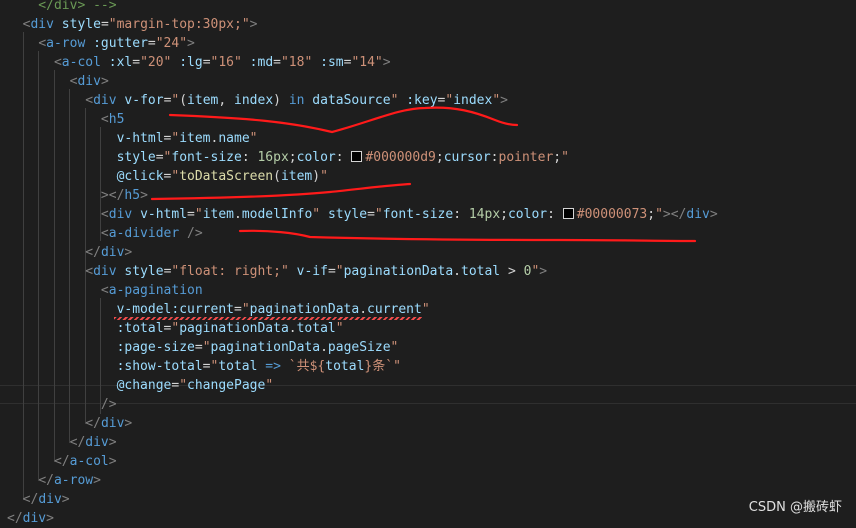  Describe the element at coordinates (795, 507) in the screenshot. I see `watermark: CSDN @搬砖虾` at that location.